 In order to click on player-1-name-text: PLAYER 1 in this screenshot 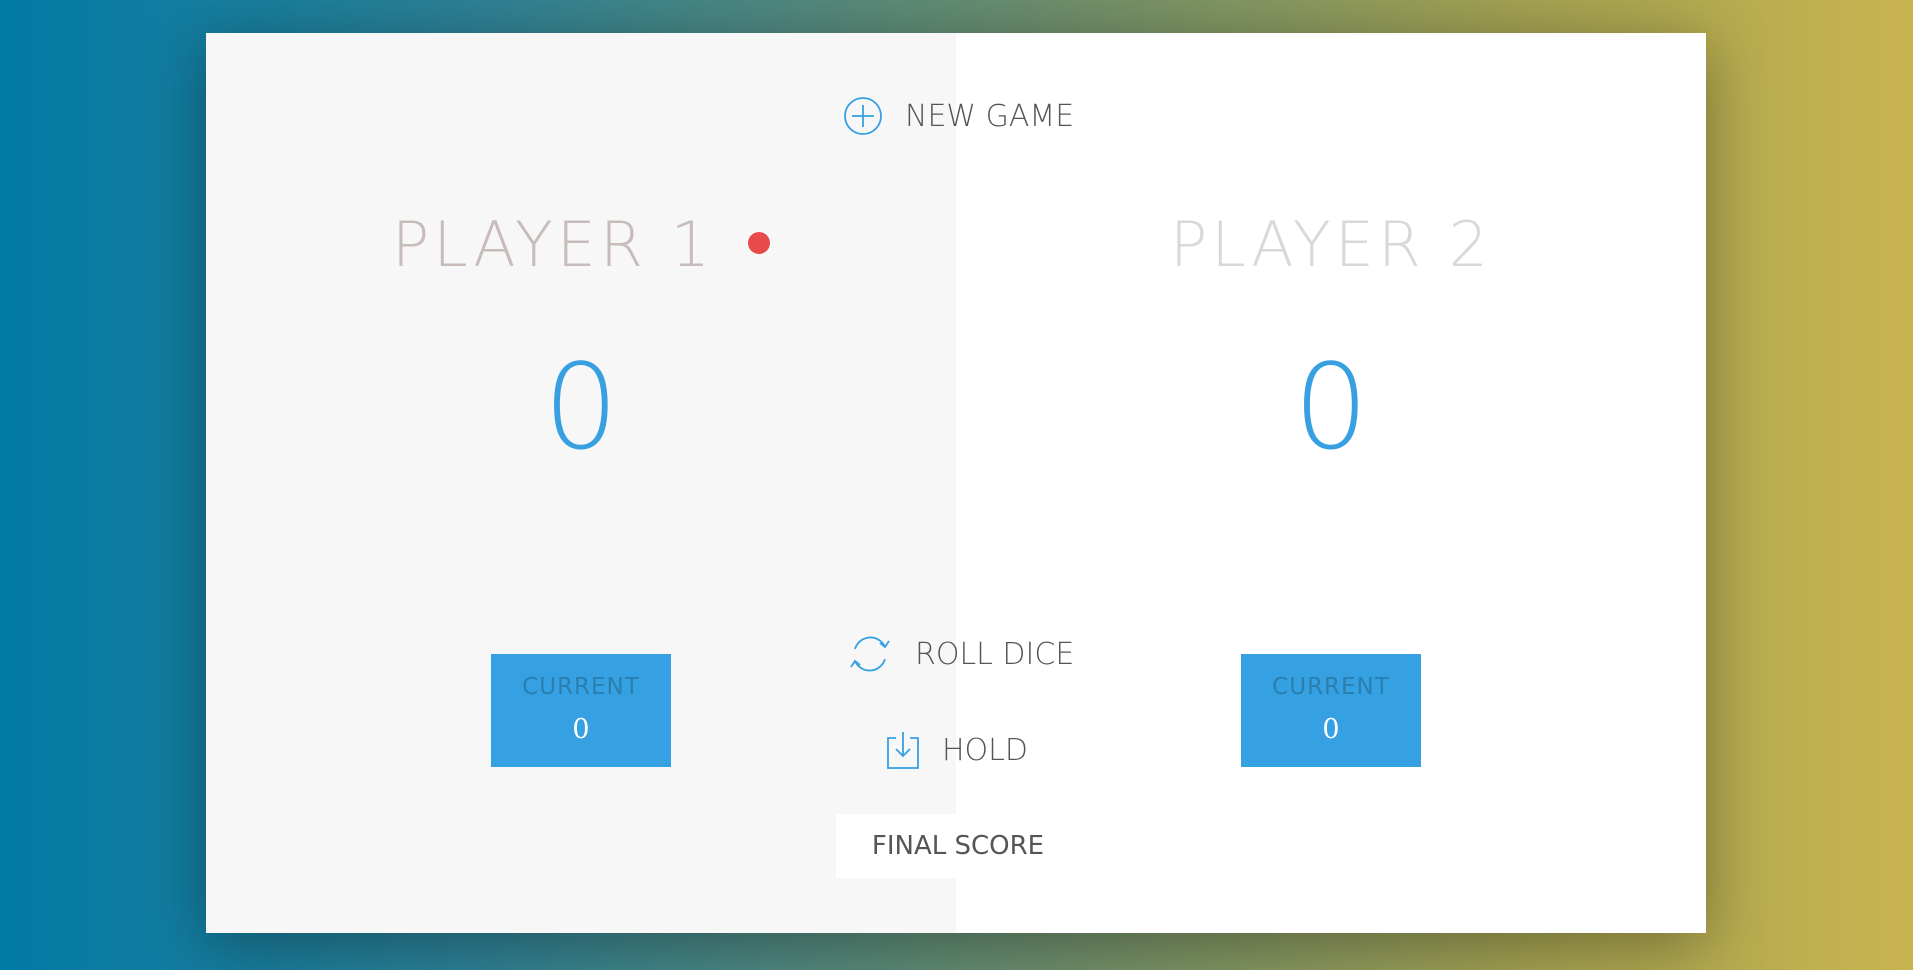, I will do `click(553, 244)`.